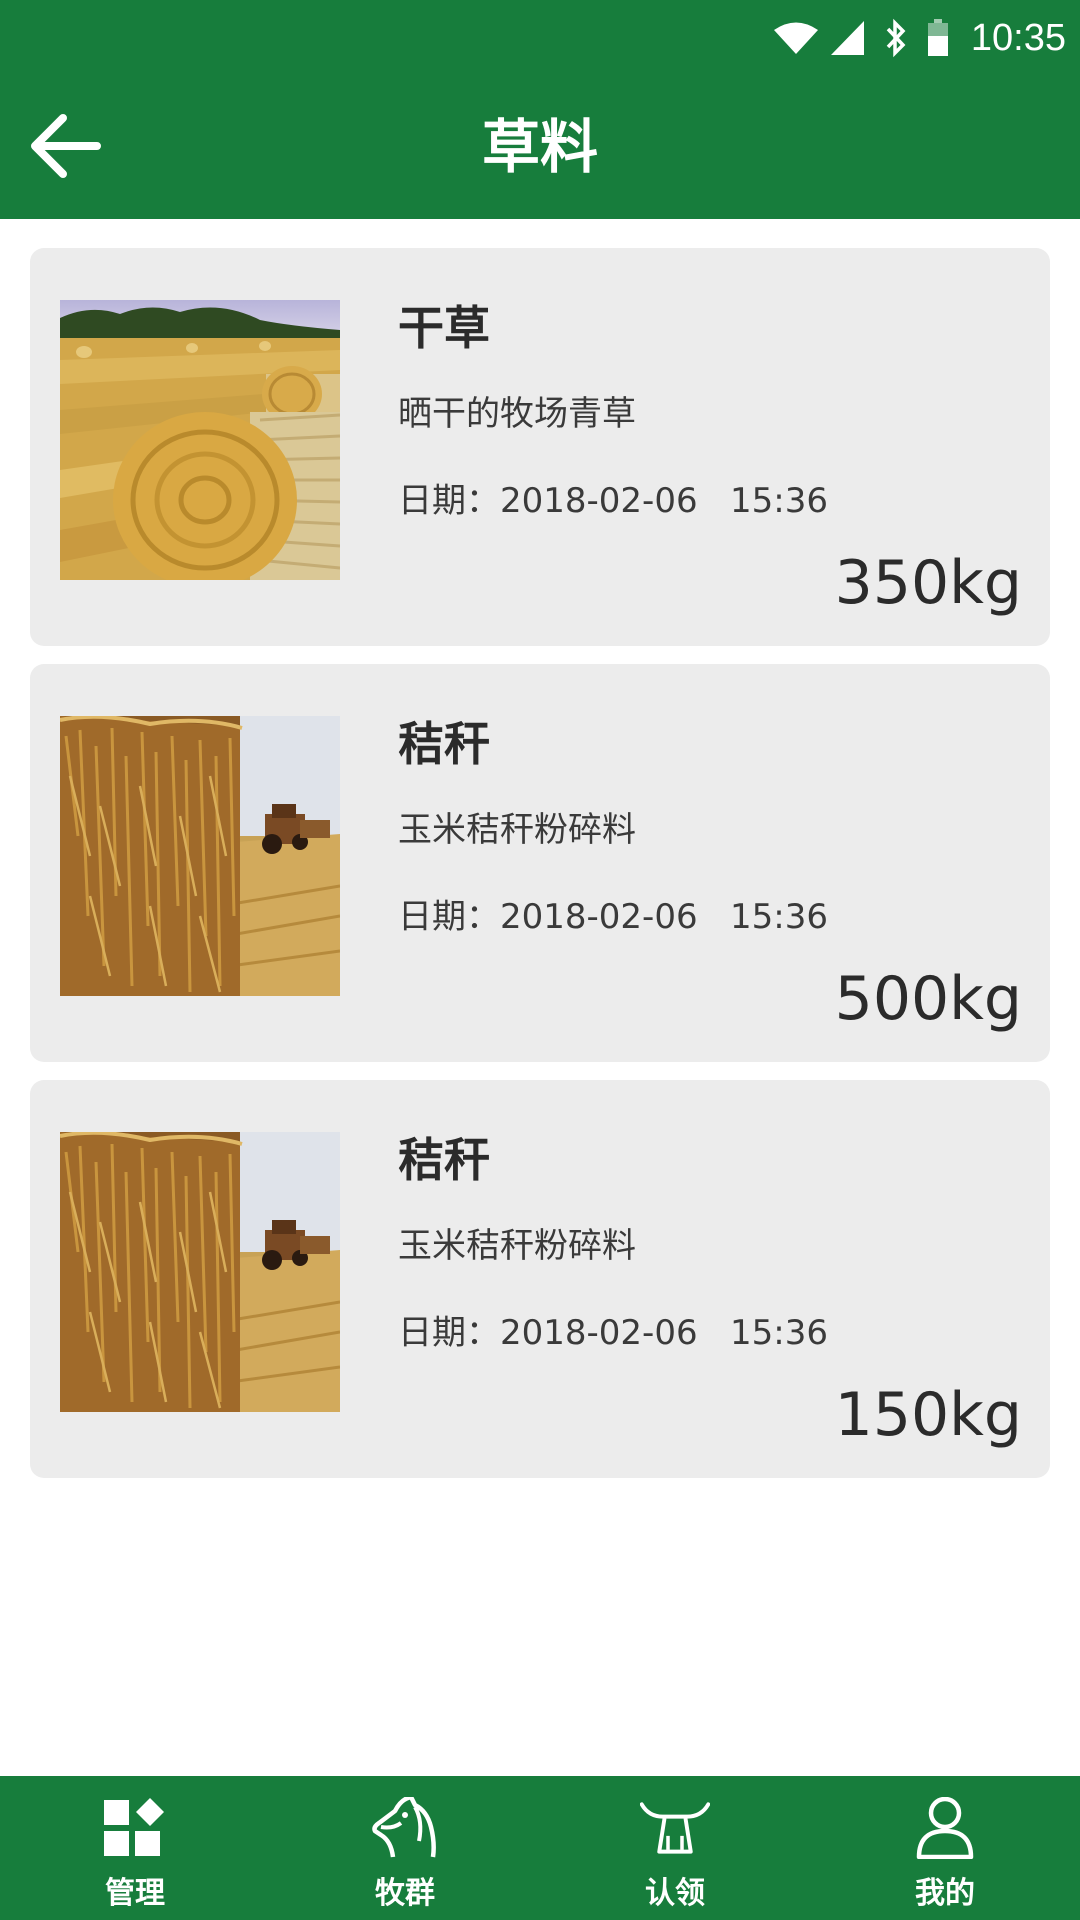 This screenshot has width=1080, height=1920. Describe the element at coordinates (540, 38) in the screenshot. I see `status-bar: 10:35` at that location.